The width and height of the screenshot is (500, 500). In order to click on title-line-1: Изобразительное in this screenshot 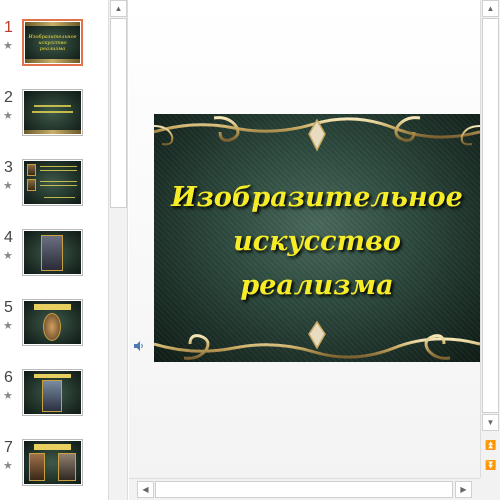, I will do `click(317, 197)`.